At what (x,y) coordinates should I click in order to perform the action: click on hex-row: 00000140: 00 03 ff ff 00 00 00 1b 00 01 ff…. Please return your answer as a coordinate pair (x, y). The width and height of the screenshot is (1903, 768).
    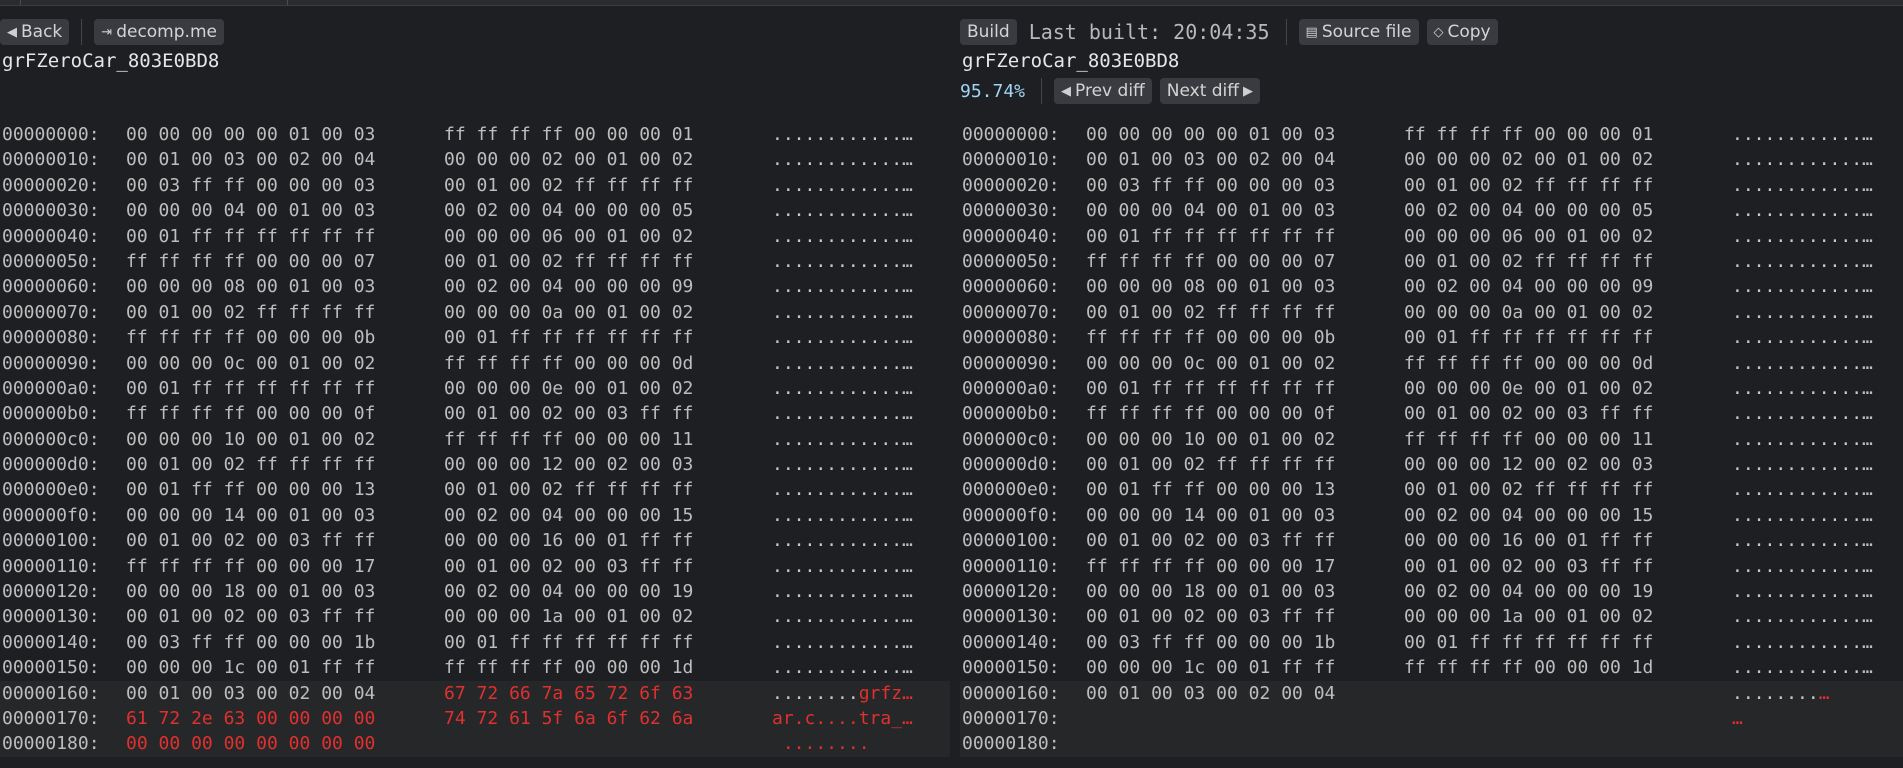
    Looking at the image, I should click on (475, 642).